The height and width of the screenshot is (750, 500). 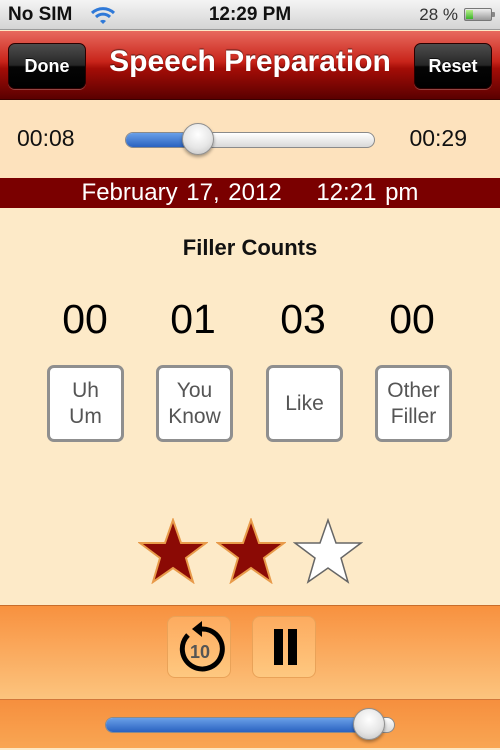 What do you see at coordinates (250, 15) in the screenshot?
I see `status-bar: No SIM 12:29 PM 28 %` at bounding box center [250, 15].